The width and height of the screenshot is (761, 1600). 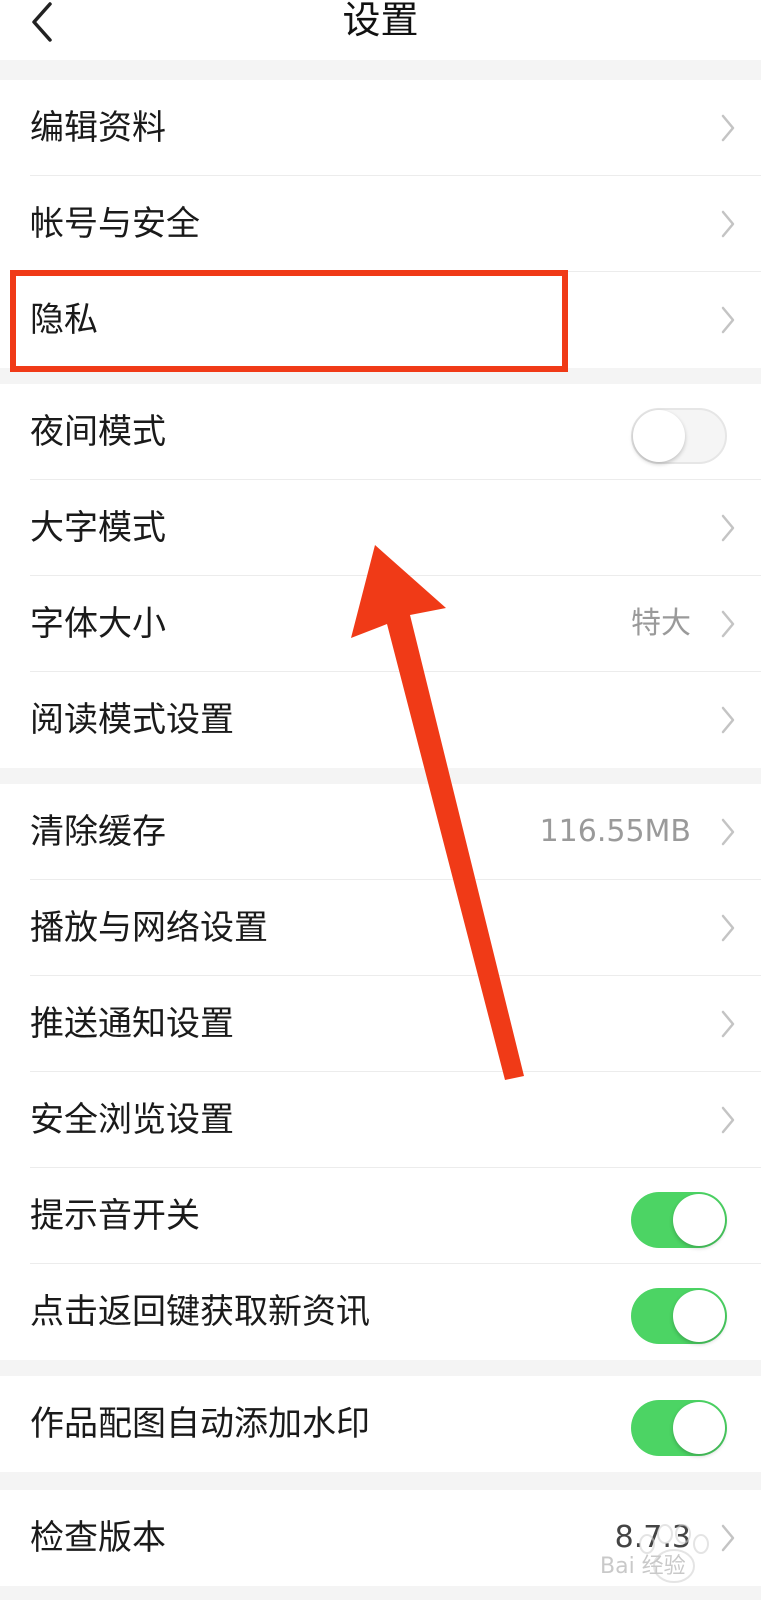 What do you see at coordinates (380, 624) in the screenshot?
I see `settings-row-font-size: 字体大小 特大` at bounding box center [380, 624].